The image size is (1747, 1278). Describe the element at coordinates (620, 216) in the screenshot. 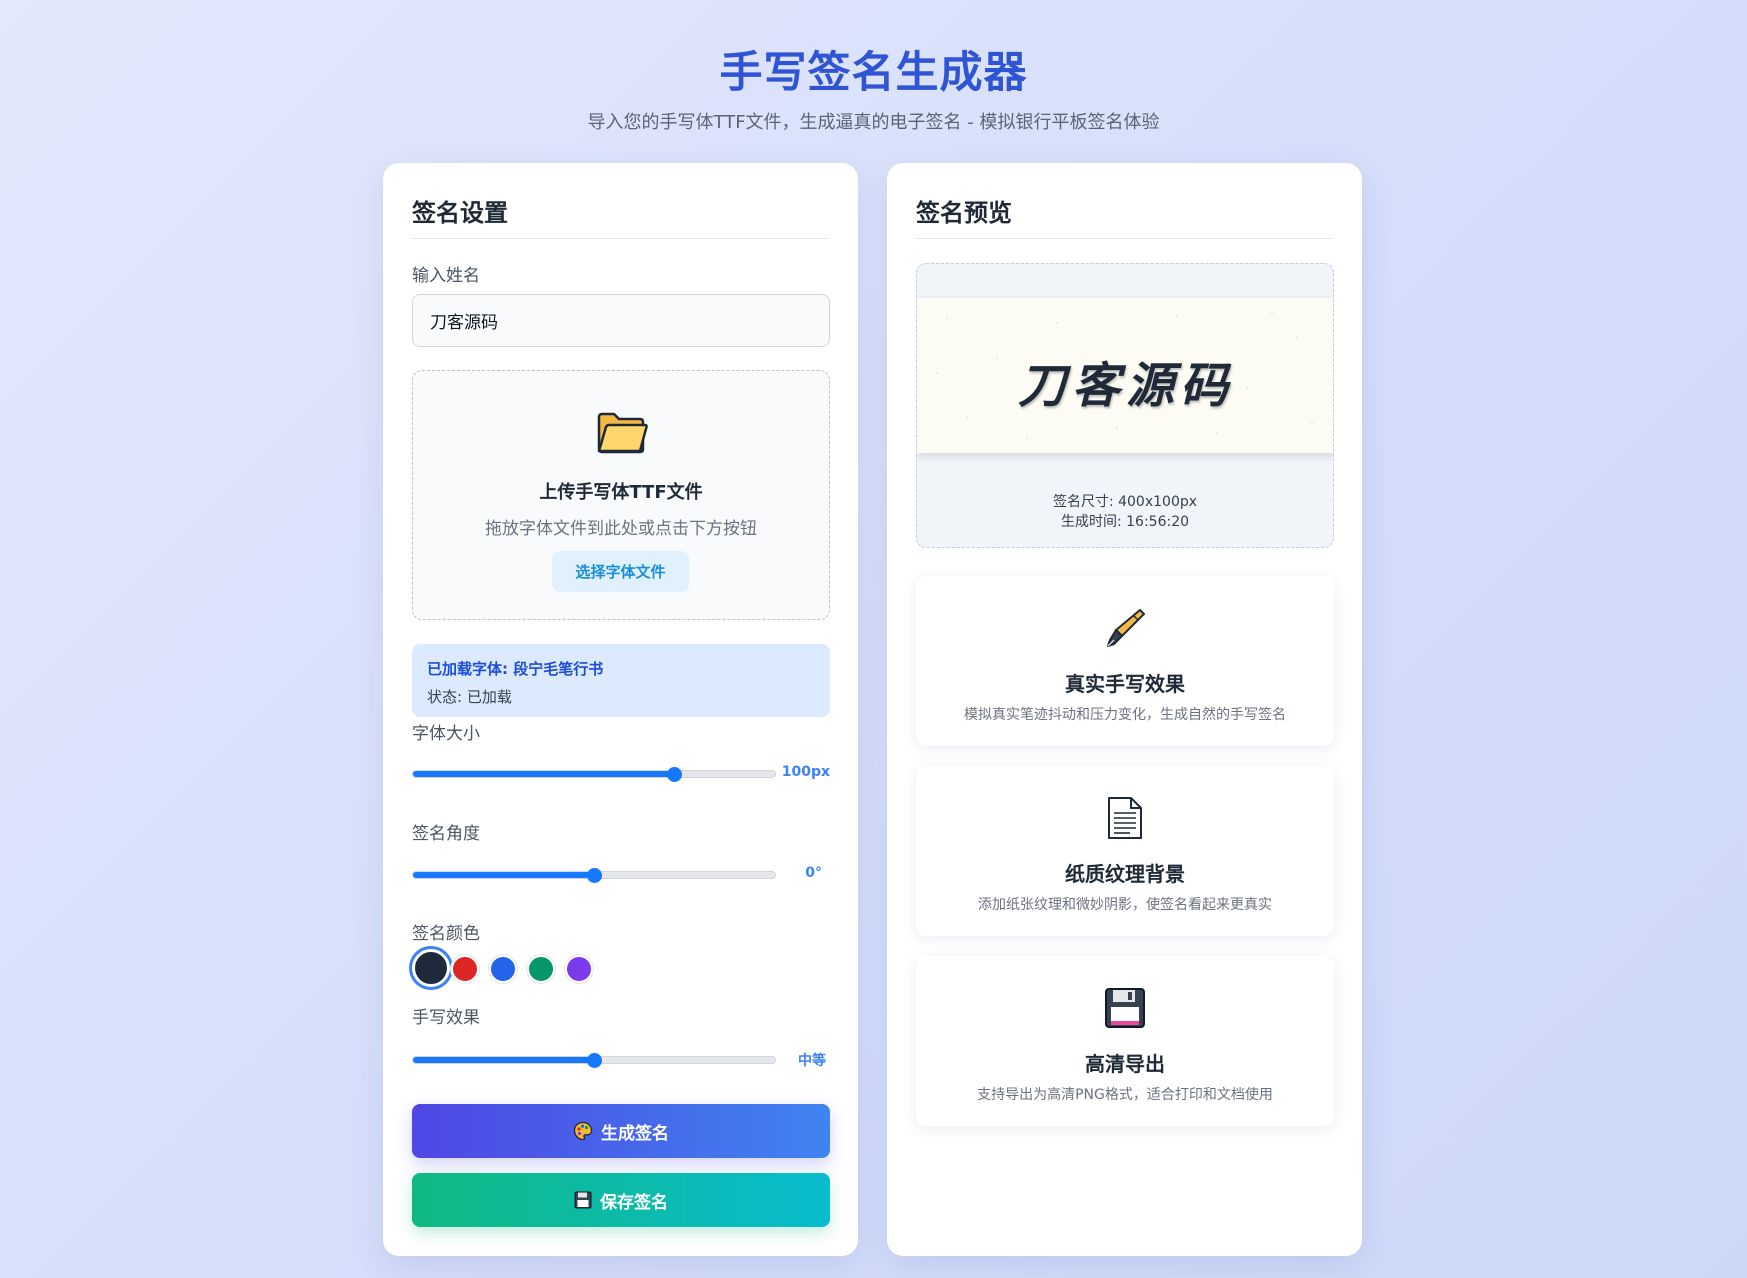

I see `settings-panel-title: 签名设置` at that location.